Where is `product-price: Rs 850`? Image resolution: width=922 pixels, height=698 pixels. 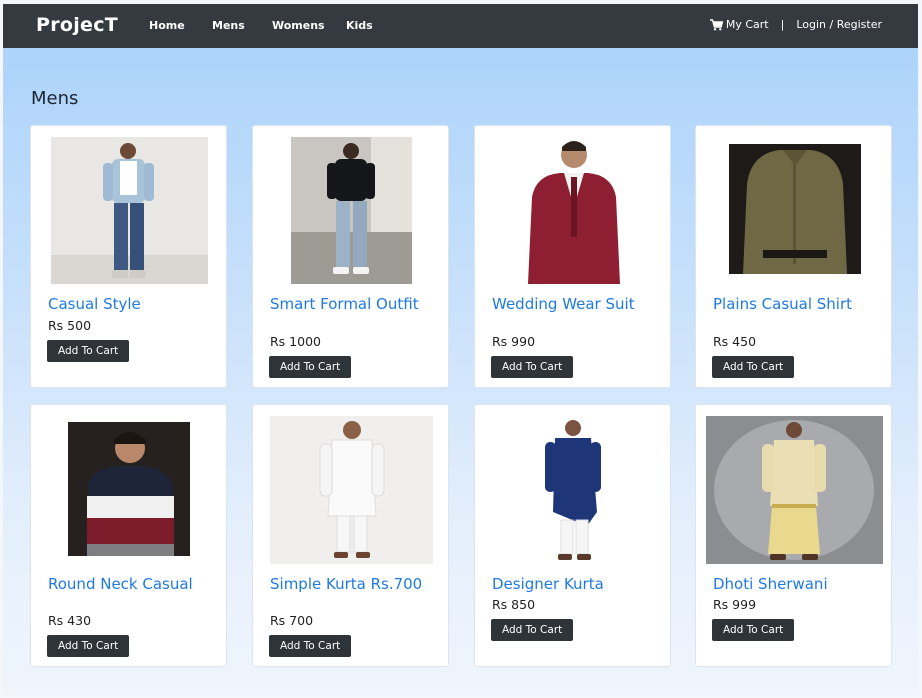
product-price: Rs 850 is located at coordinates (514, 604).